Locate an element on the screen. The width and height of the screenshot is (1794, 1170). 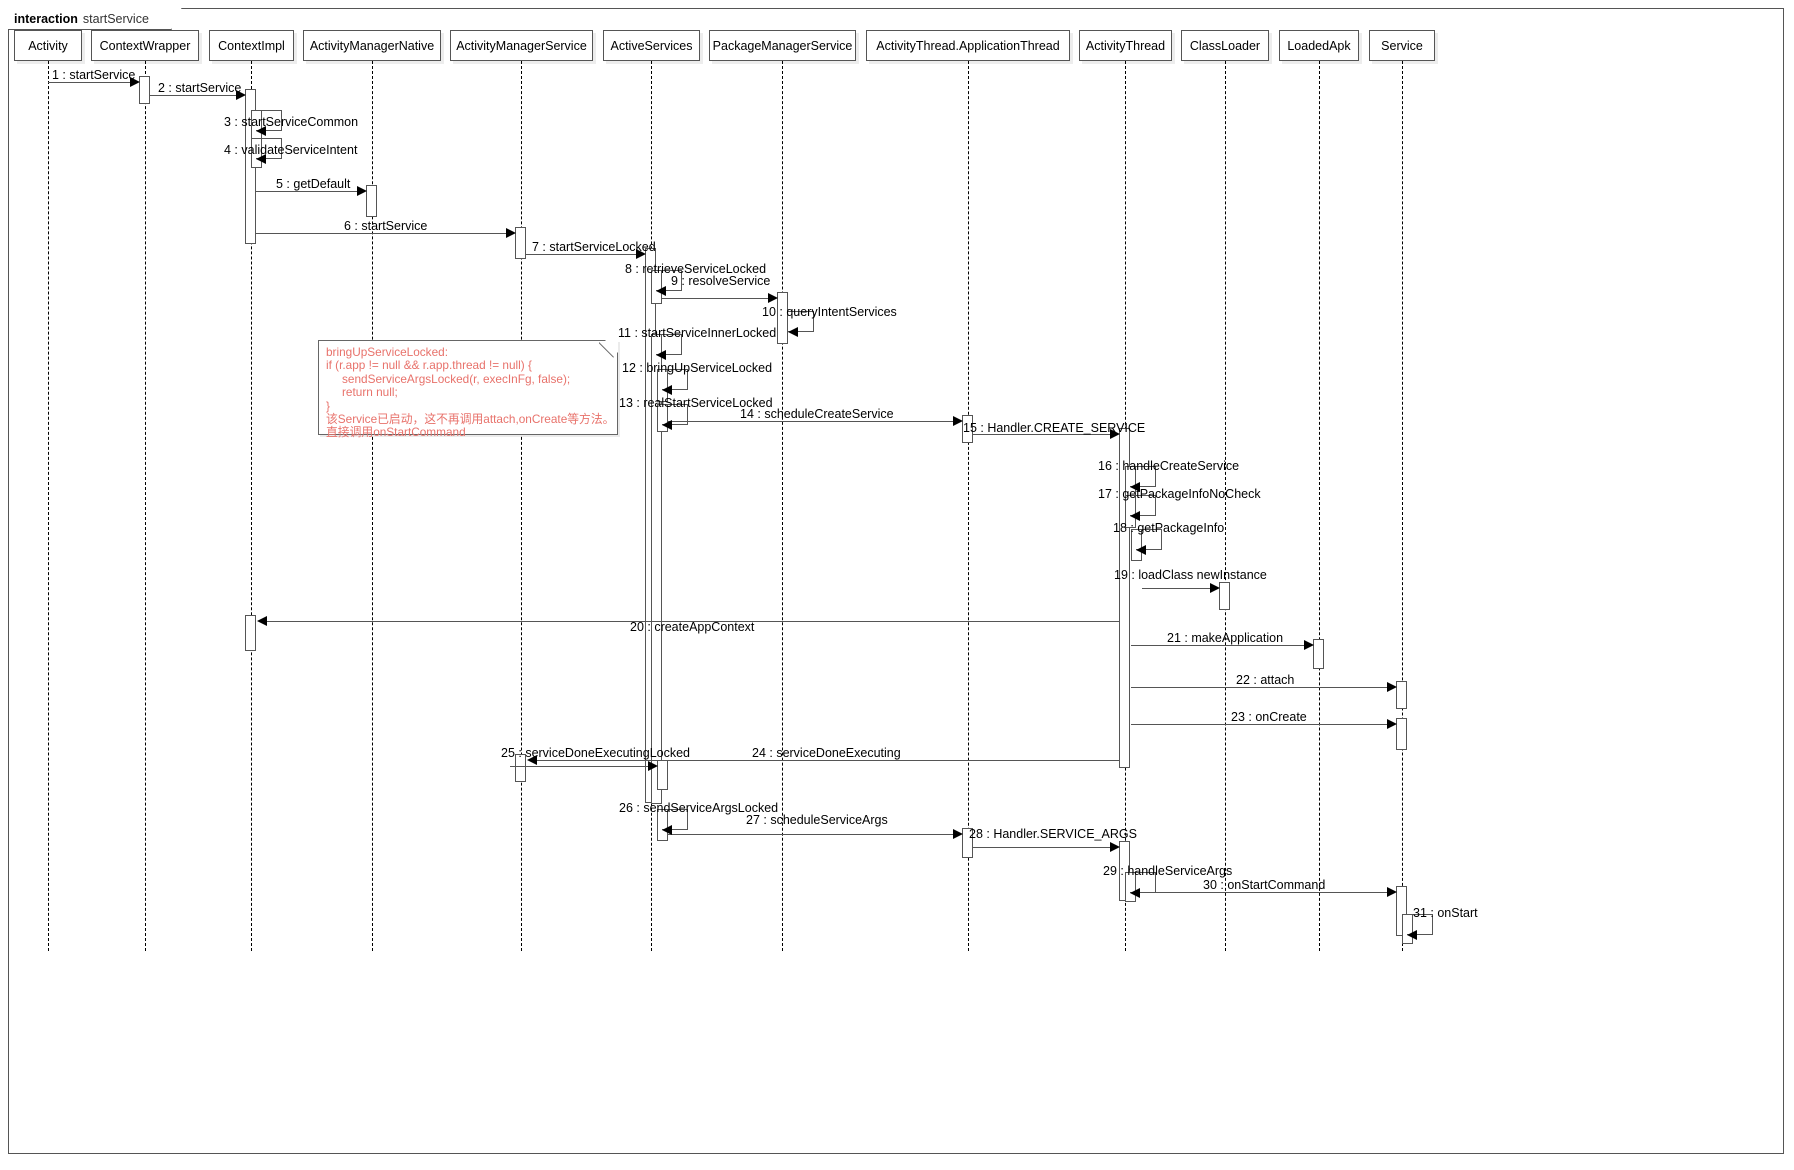
message-label-25: 25 : serviceDoneExecutingLocked is located at coordinates (596, 753).